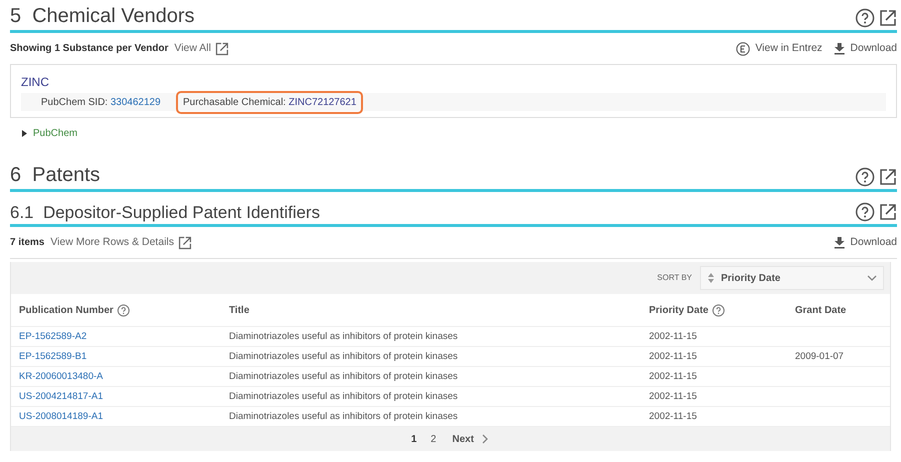  What do you see at coordinates (102, 16) in the screenshot?
I see `section-heading: 5 Chemical Vendors` at bounding box center [102, 16].